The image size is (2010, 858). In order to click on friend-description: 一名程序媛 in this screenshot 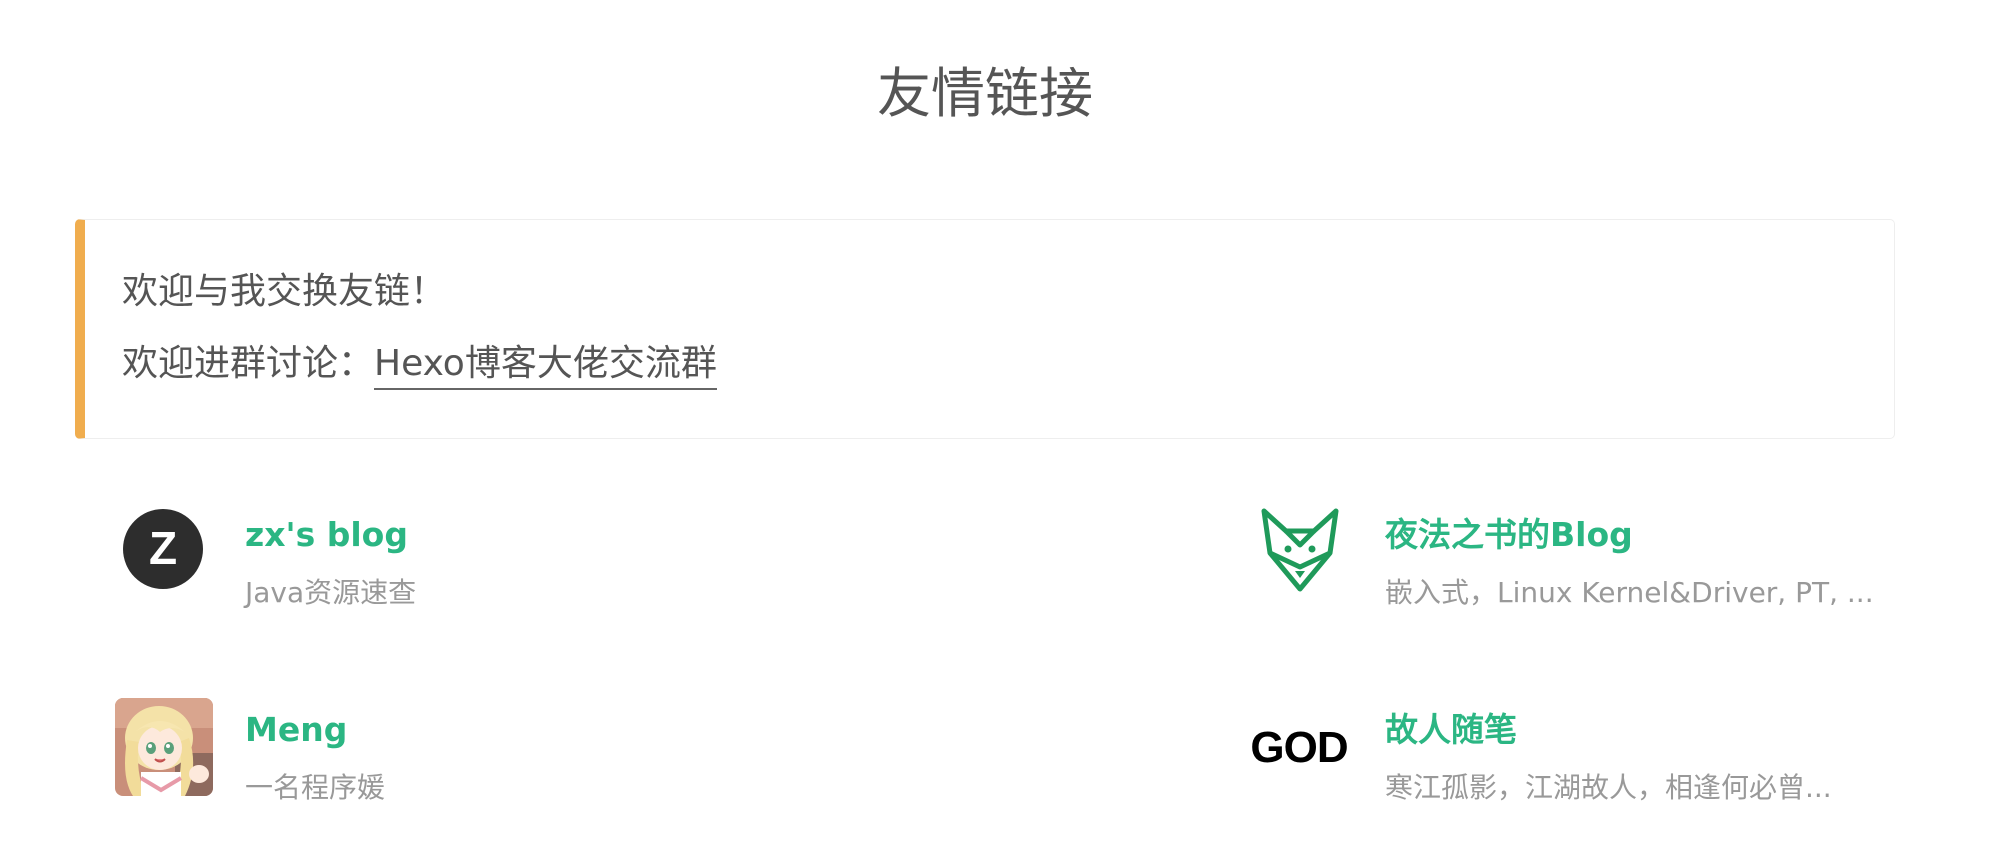, I will do `click(315, 787)`.